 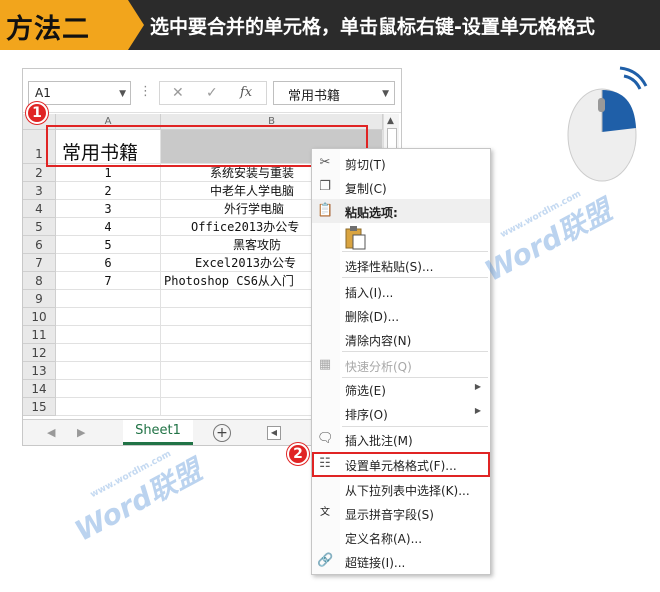 I want to click on menu-item-label: 显示拼音字段(S), so click(x=389, y=515).